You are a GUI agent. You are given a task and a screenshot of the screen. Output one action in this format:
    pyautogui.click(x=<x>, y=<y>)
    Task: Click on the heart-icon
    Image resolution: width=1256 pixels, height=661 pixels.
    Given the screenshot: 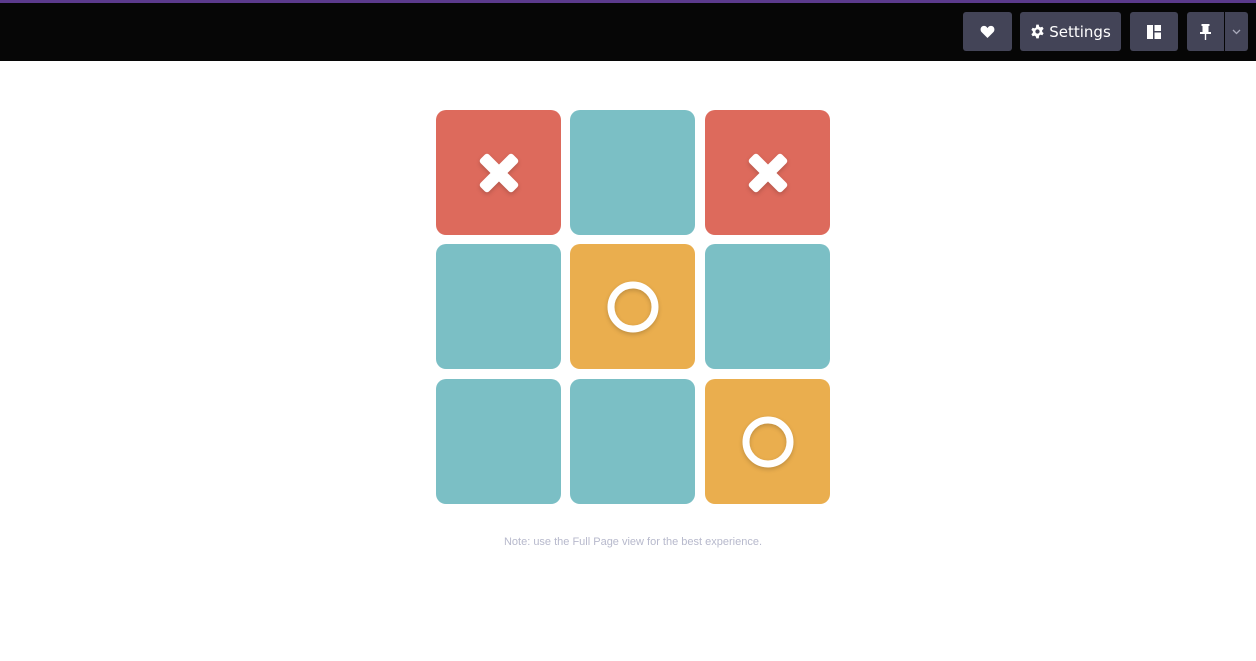 What is the action you would take?
    pyautogui.click(x=987, y=31)
    